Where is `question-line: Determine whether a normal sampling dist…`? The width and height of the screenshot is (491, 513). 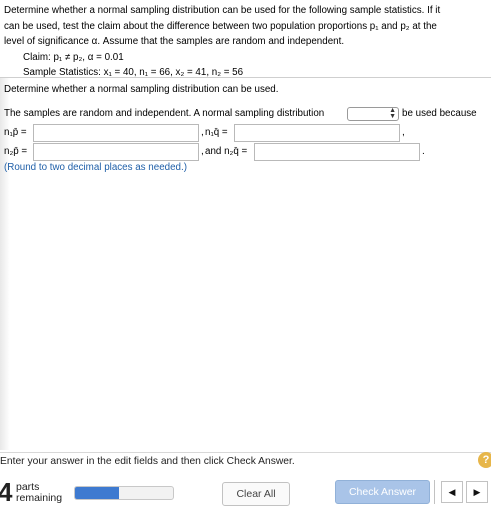
question-line: Determine whether a normal sampling dist… is located at coordinates (222, 10).